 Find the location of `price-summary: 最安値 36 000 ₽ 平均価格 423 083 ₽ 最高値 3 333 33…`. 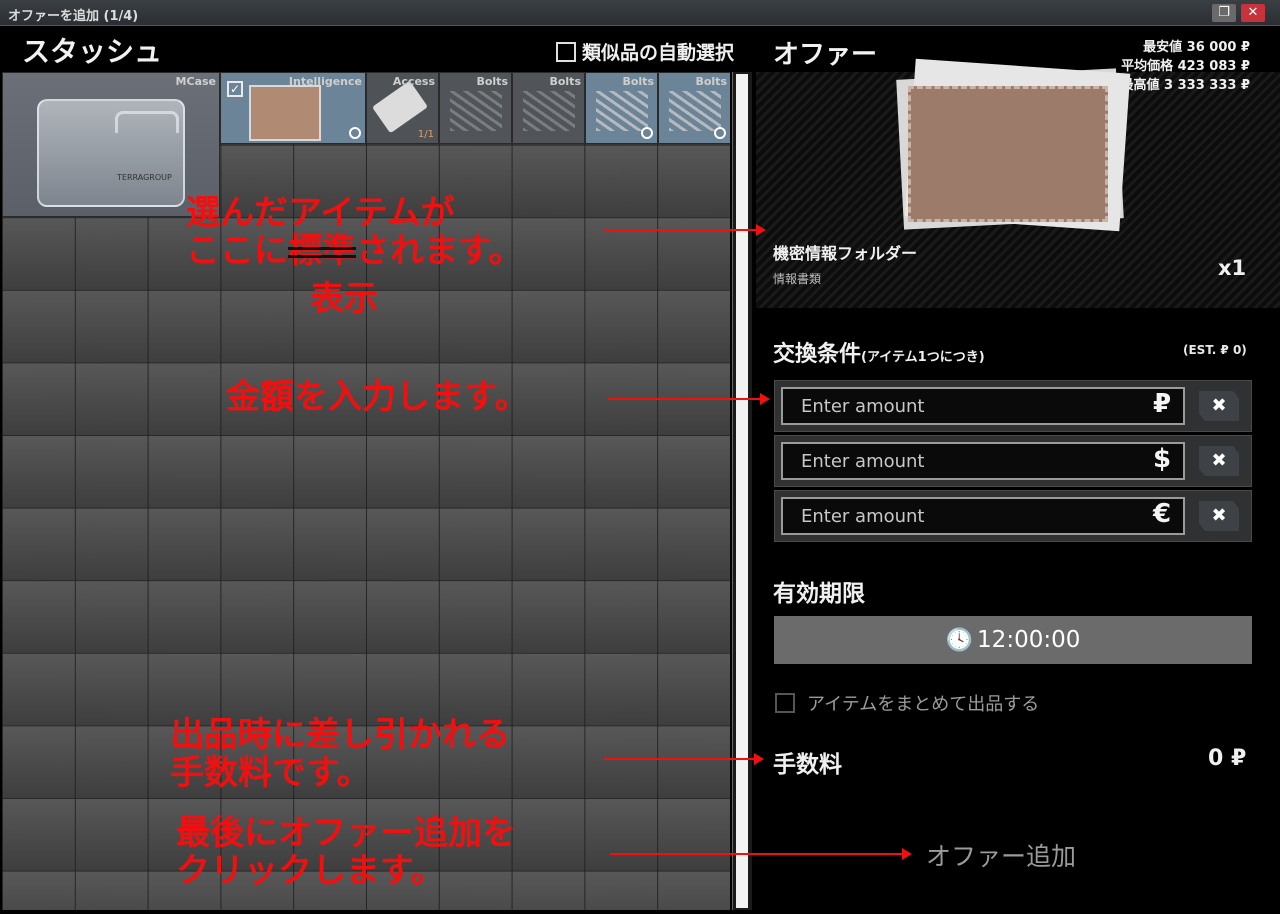

price-summary: 最安値 36 000 ₽ 平均価格 423 083 ₽ 最高値 3 333 33… is located at coordinates (1185, 66).